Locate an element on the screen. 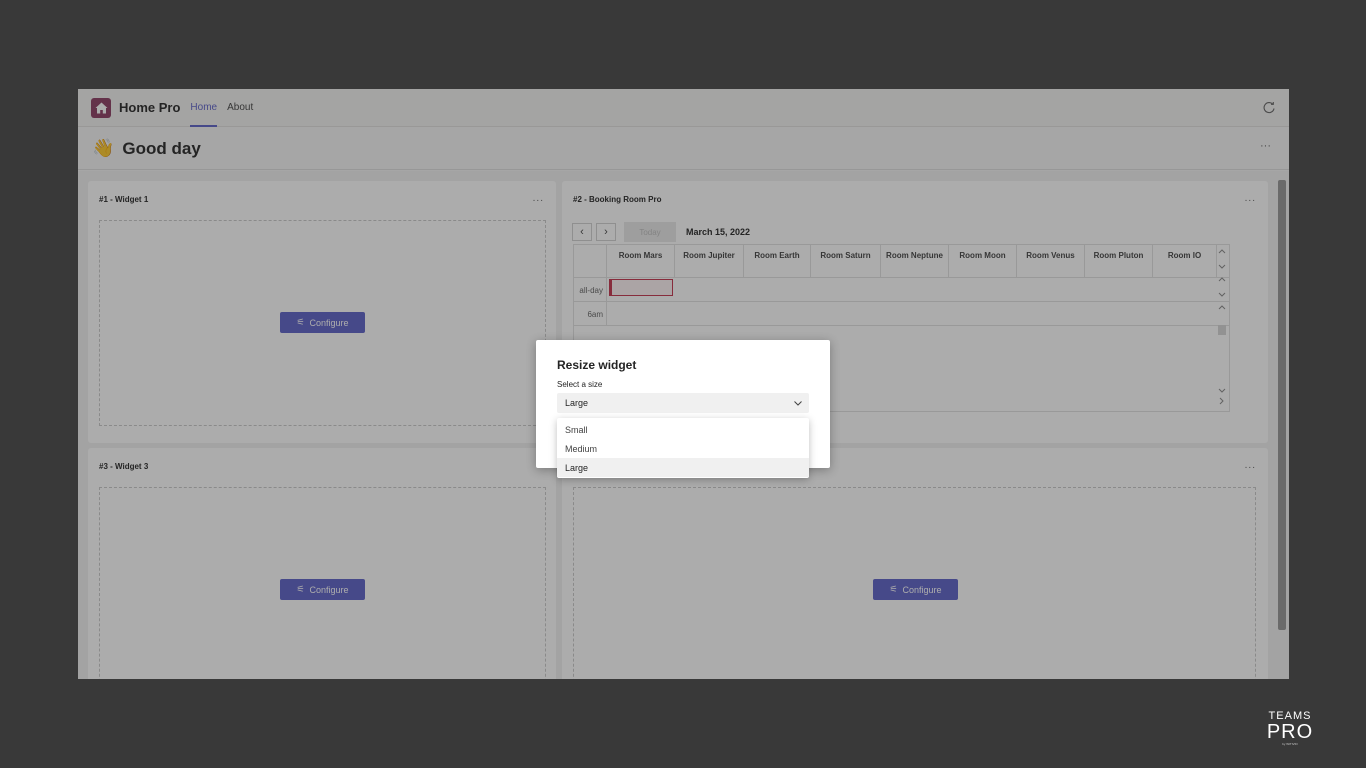 The image size is (1366, 768). chevron-down-icon is located at coordinates (798, 403).